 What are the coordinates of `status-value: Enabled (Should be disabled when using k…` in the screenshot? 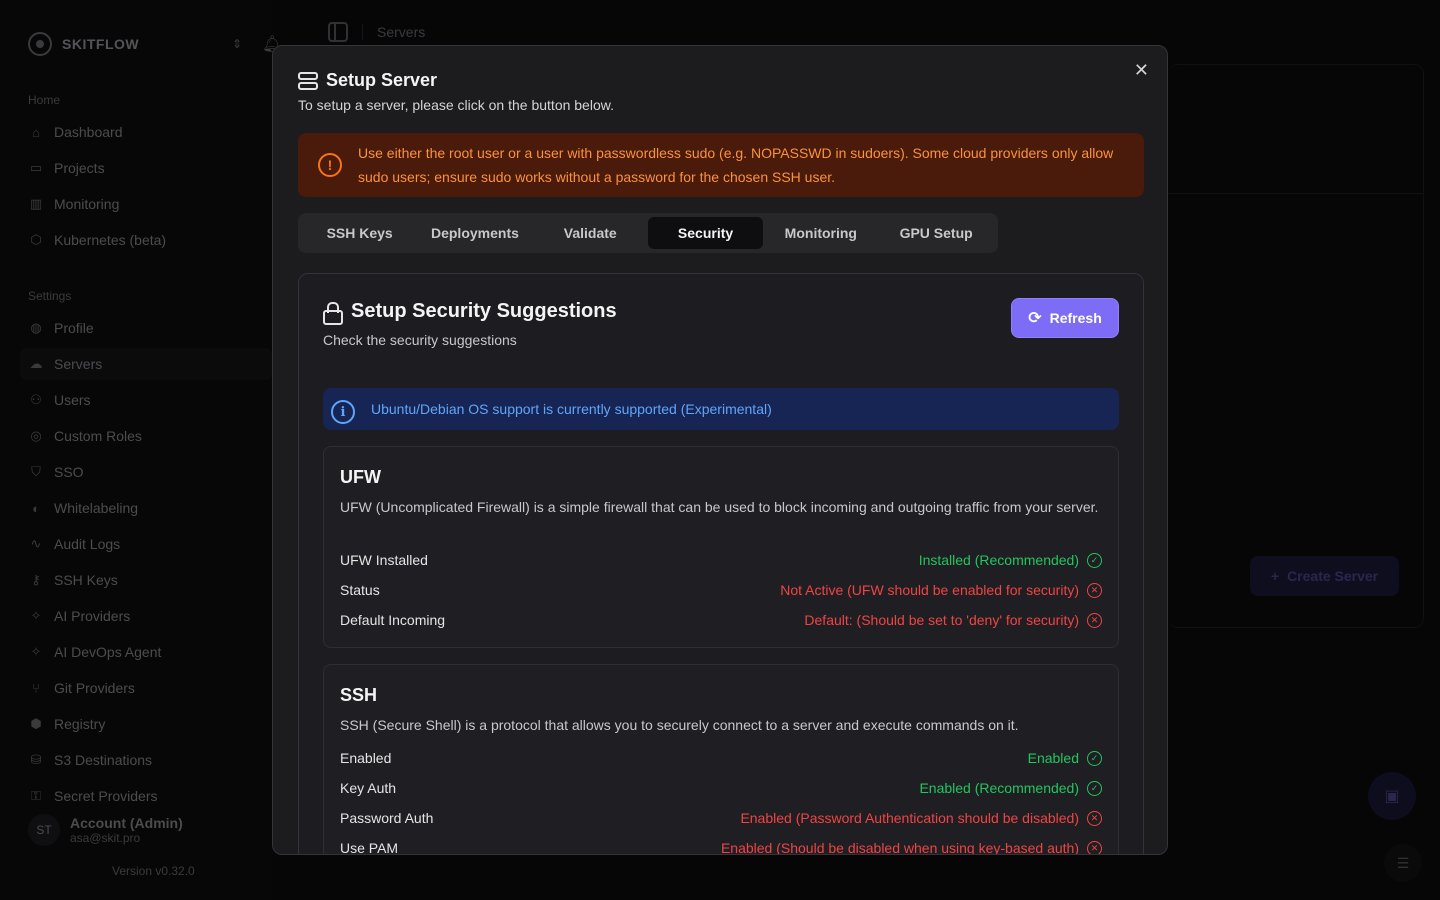 It's located at (911, 847).